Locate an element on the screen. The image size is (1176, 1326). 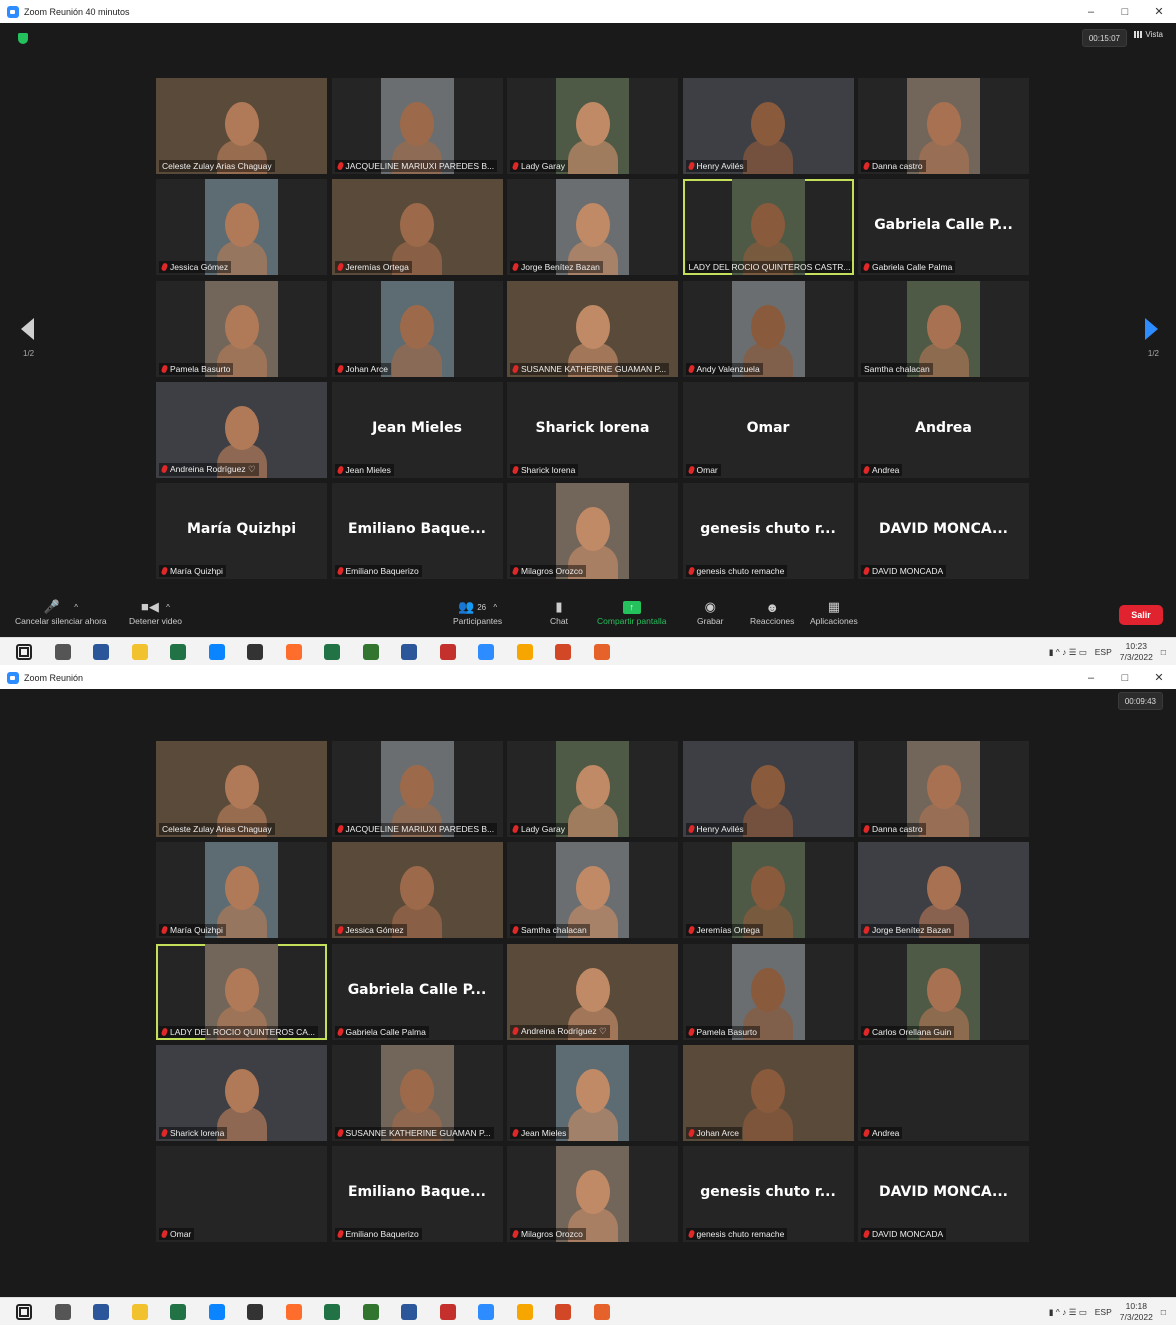
participant-tile: Jean Mieles is located at coordinates (592, 1092).